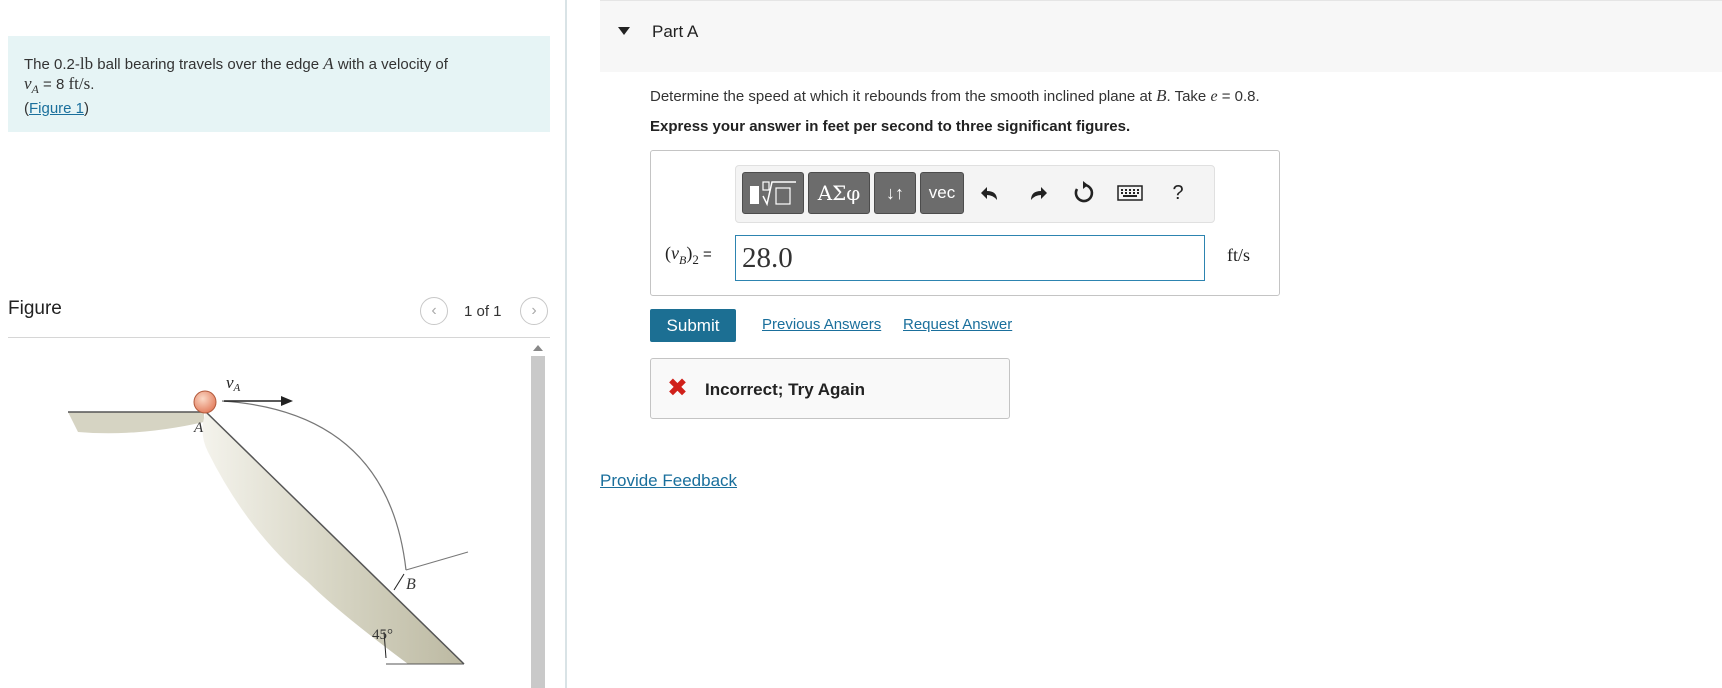 This screenshot has height=688, width=1722. Describe the element at coordinates (92, 84) in the screenshot. I see `period: .` at that location.